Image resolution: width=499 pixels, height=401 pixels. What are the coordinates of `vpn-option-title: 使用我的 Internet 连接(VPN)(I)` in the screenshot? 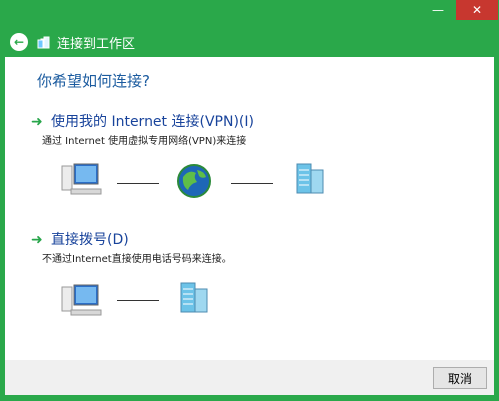 It's located at (152, 122).